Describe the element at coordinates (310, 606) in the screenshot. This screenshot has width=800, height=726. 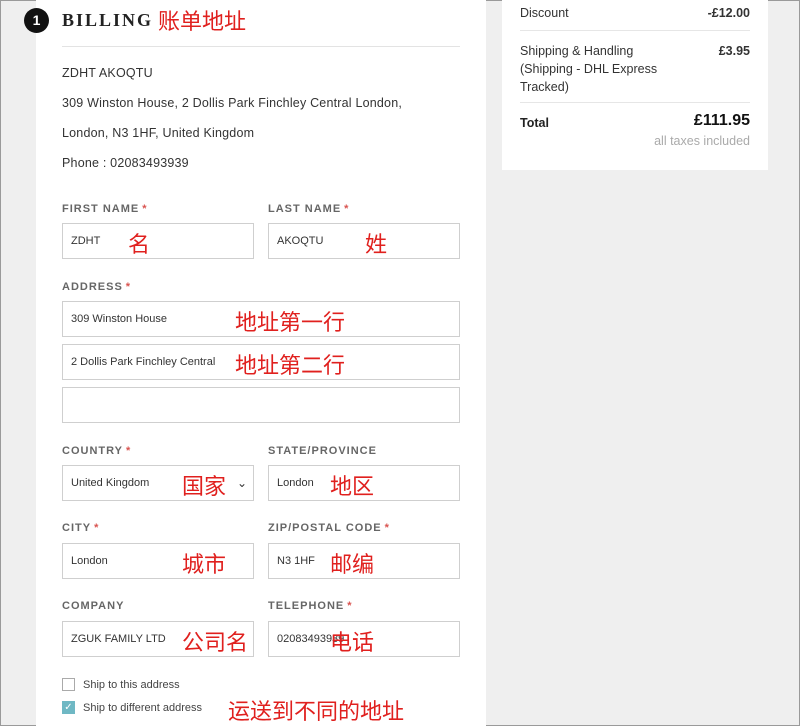
I see `telephone-label: TELEPHONE *` at that location.